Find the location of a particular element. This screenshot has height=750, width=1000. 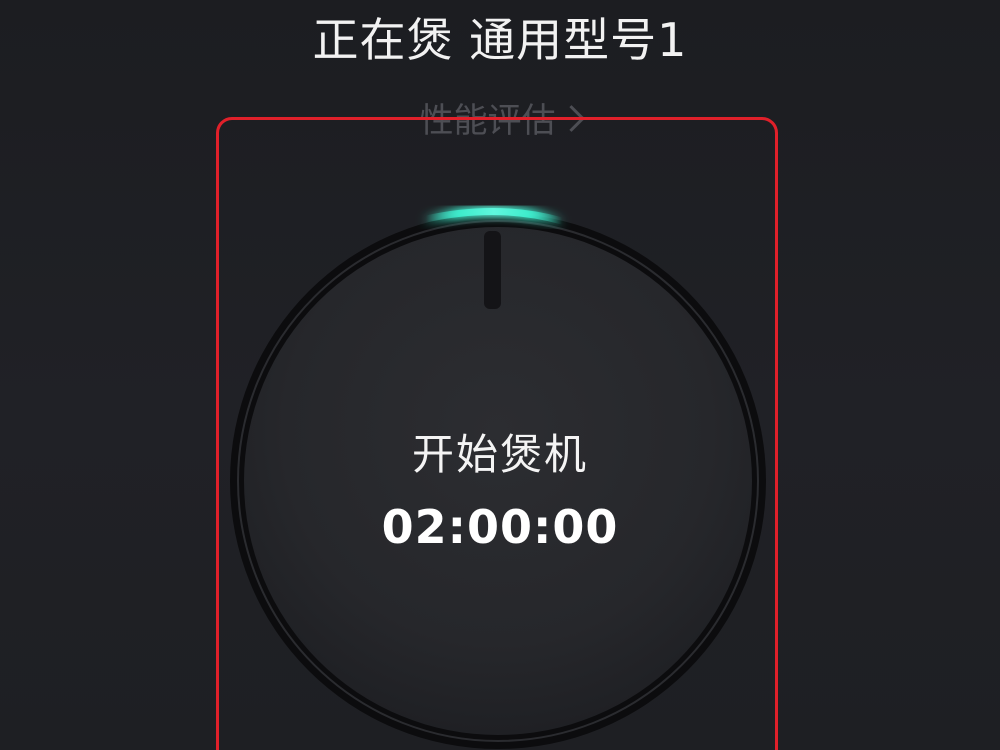

dial-countdown-timer: 02:00:00 is located at coordinates (500, 527).